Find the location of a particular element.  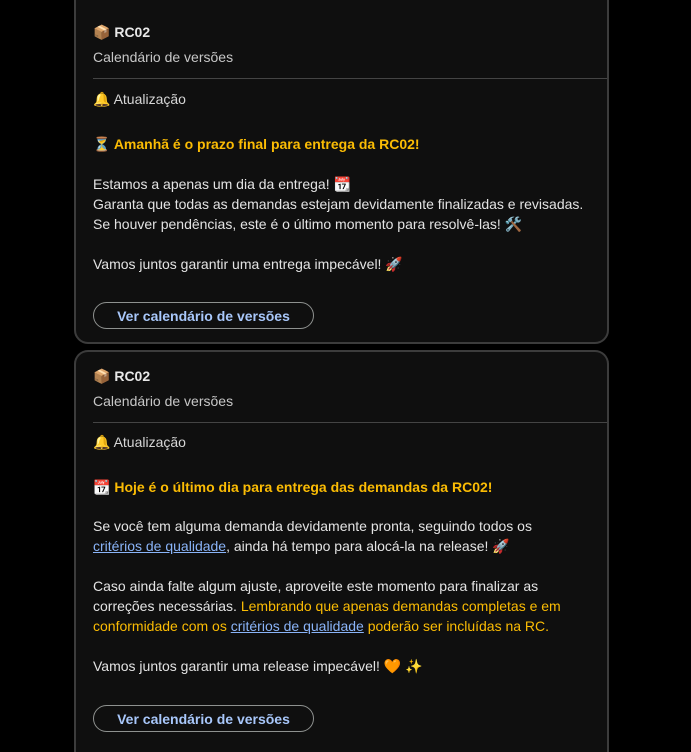

highlighted-text: poderão ser incluídas na RC. is located at coordinates (458, 626).